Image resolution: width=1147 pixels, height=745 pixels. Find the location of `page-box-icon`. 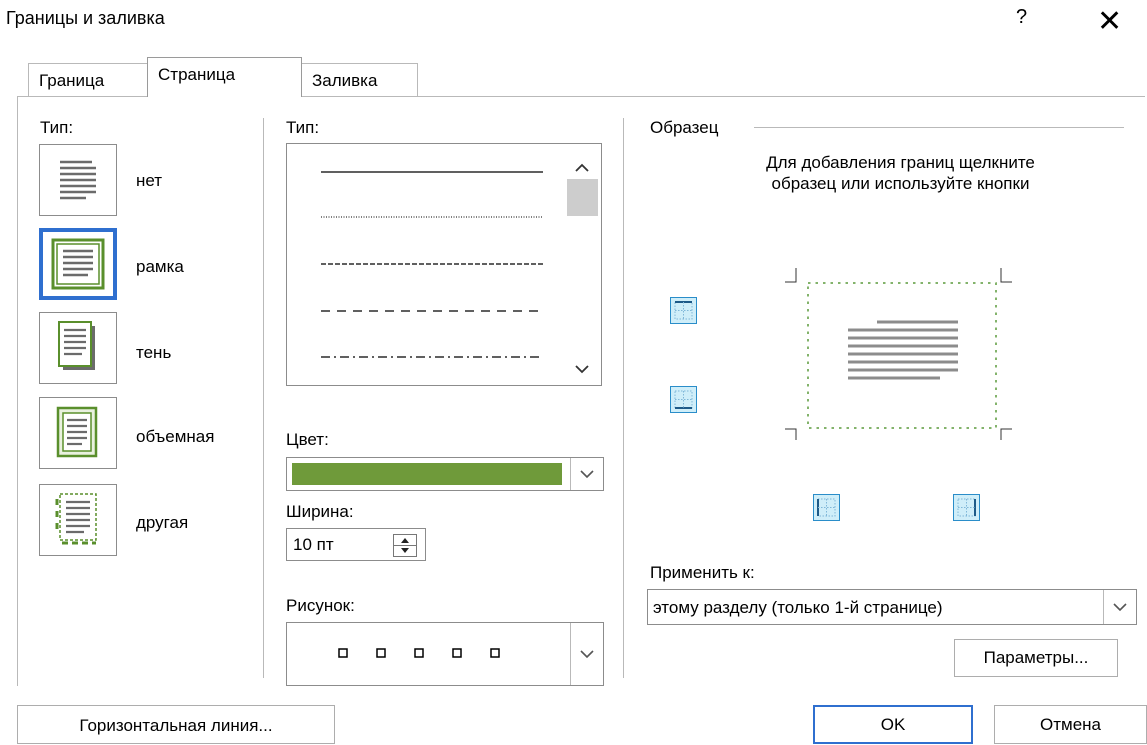

page-box-icon is located at coordinates (78, 264).